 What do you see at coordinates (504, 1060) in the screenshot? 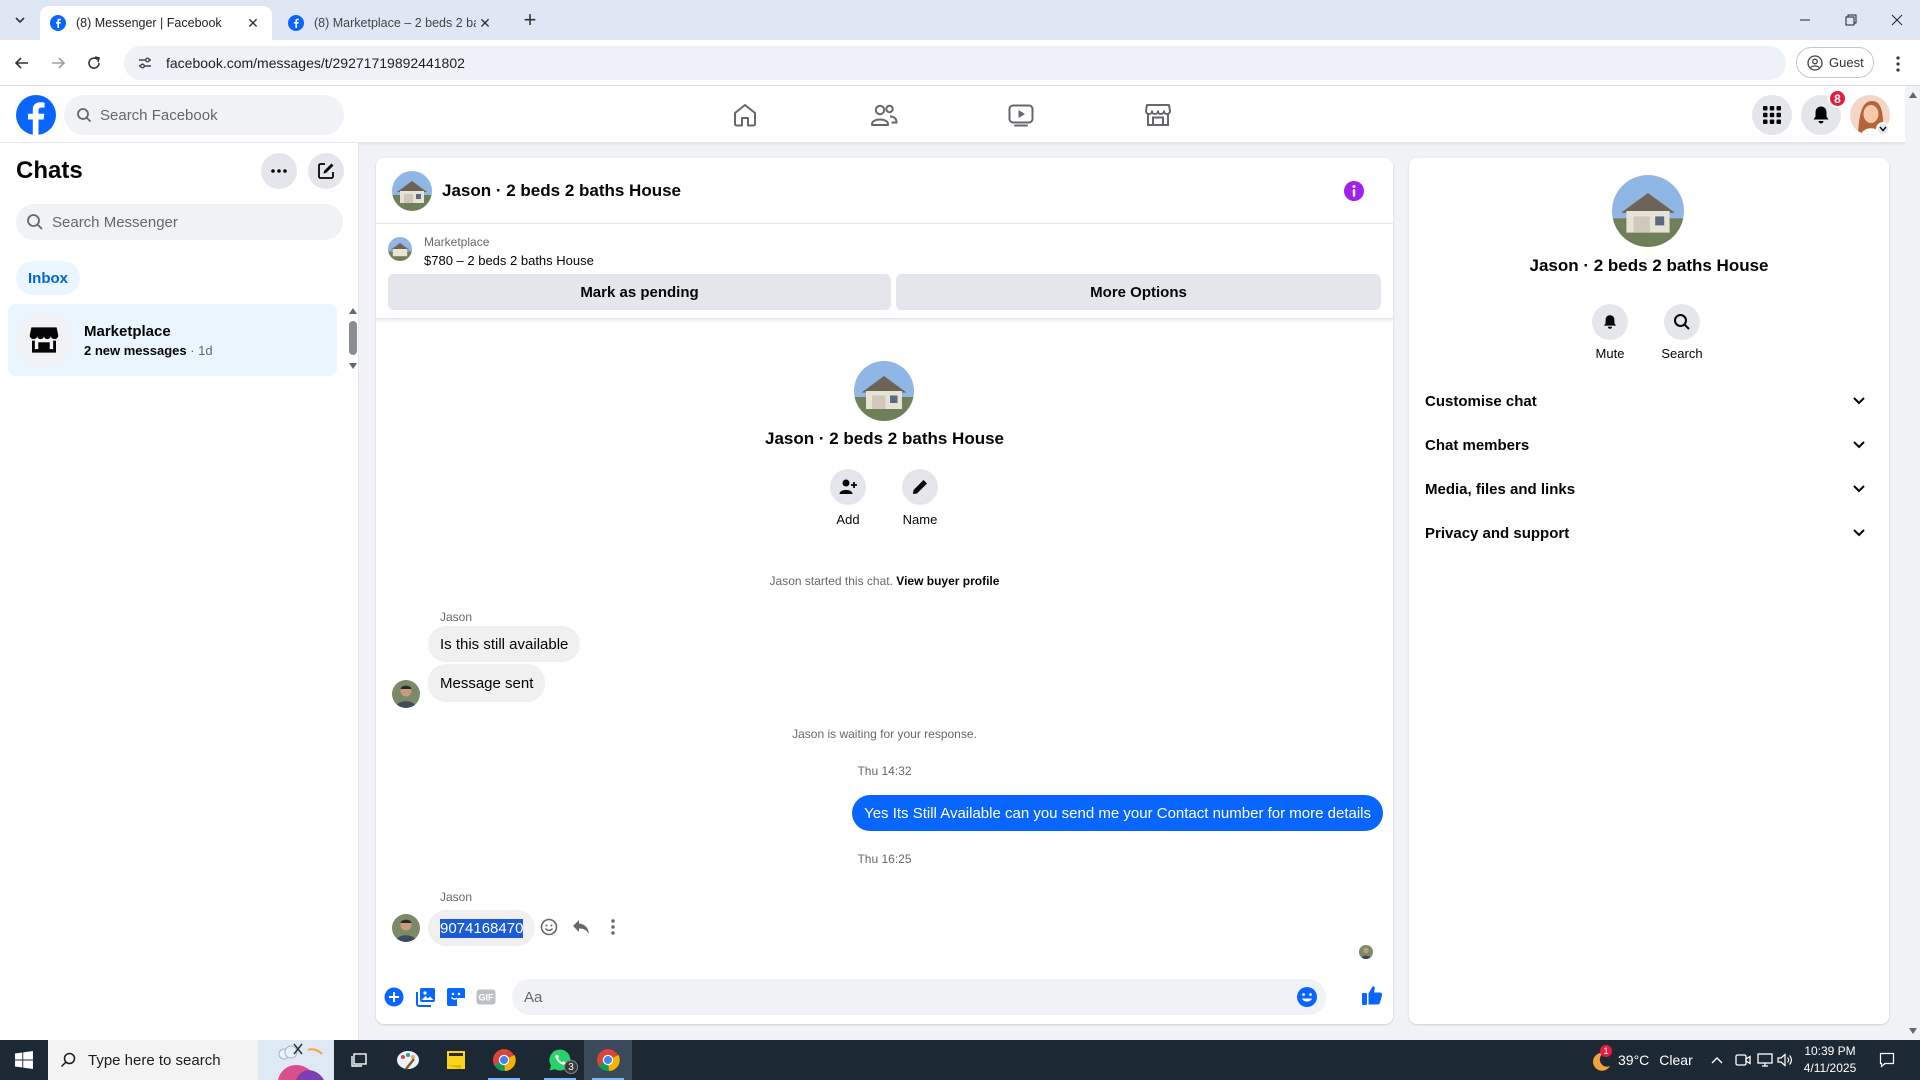
I see `taskbar-app-chrome` at bounding box center [504, 1060].